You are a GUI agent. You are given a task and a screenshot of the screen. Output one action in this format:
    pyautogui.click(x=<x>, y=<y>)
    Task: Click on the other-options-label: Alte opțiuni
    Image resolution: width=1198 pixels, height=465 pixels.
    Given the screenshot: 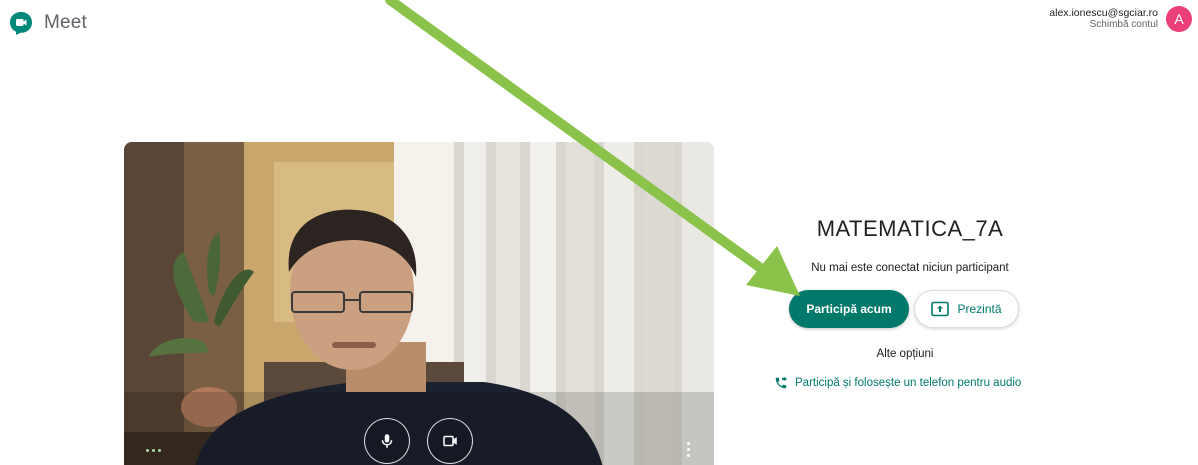 What is the action you would take?
    pyautogui.click(x=905, y=354)
    